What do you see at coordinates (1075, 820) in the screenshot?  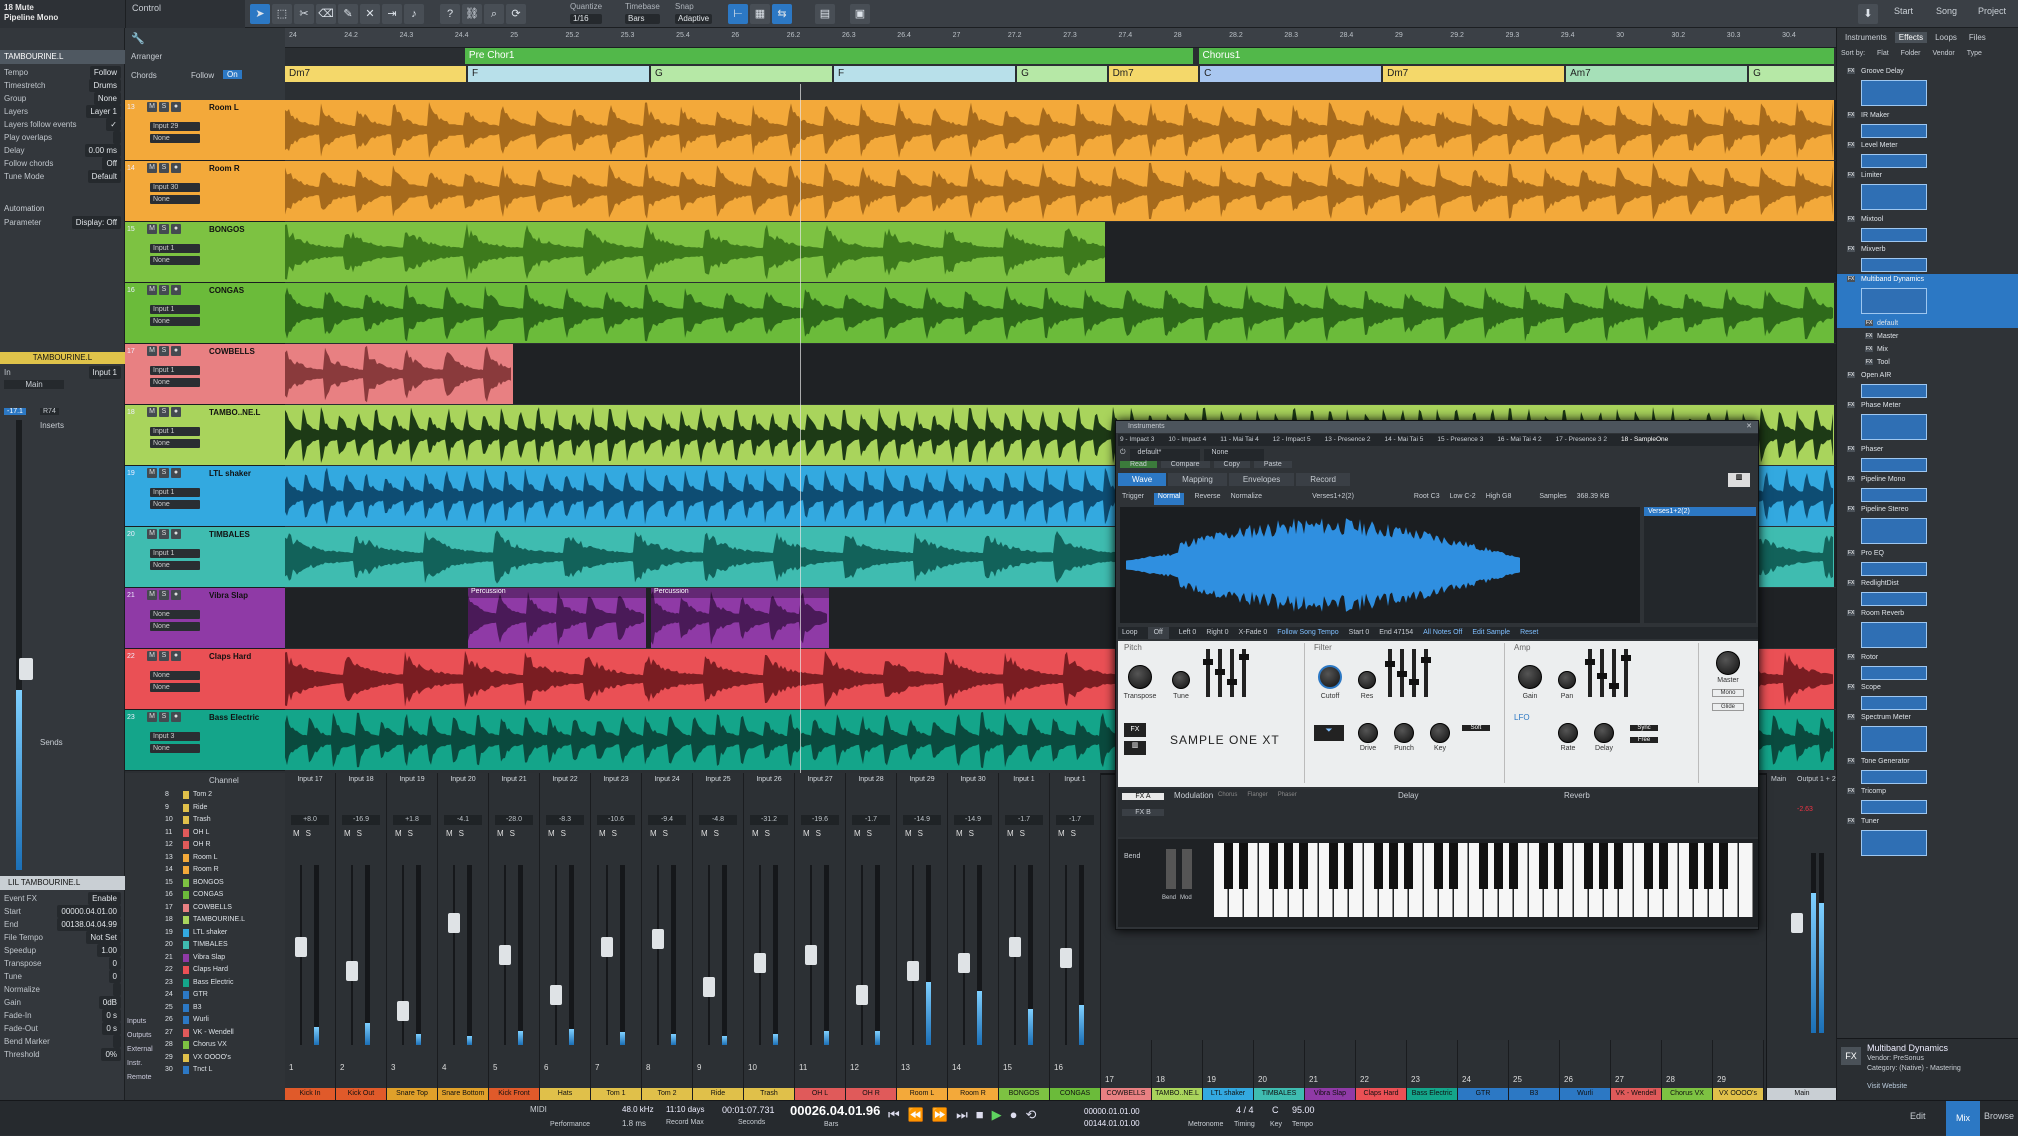 I see `pan-control: -1.7` at bounding box center [1075, 820].